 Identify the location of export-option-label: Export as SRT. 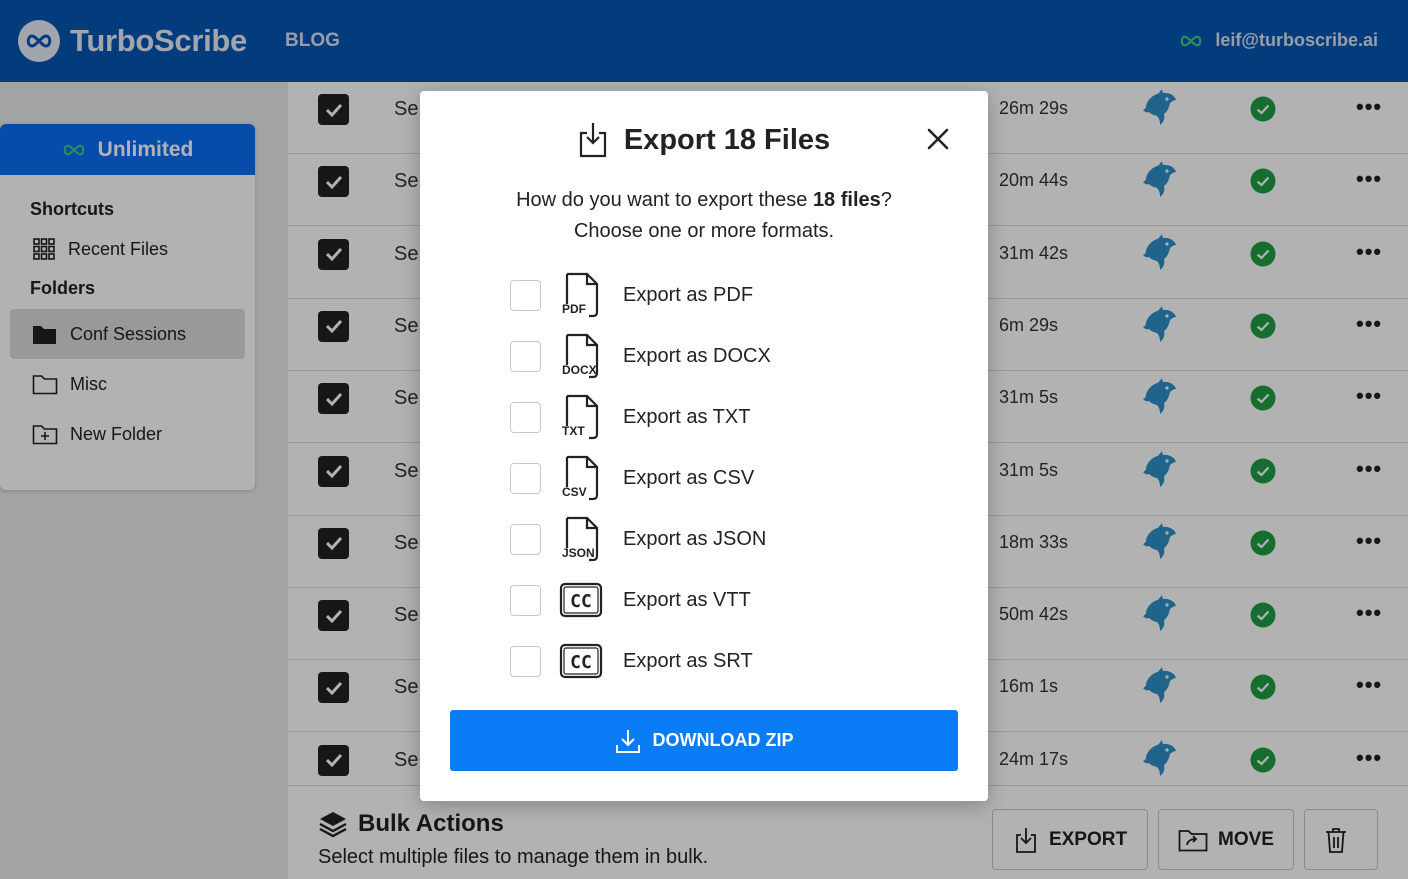
(688, 661).